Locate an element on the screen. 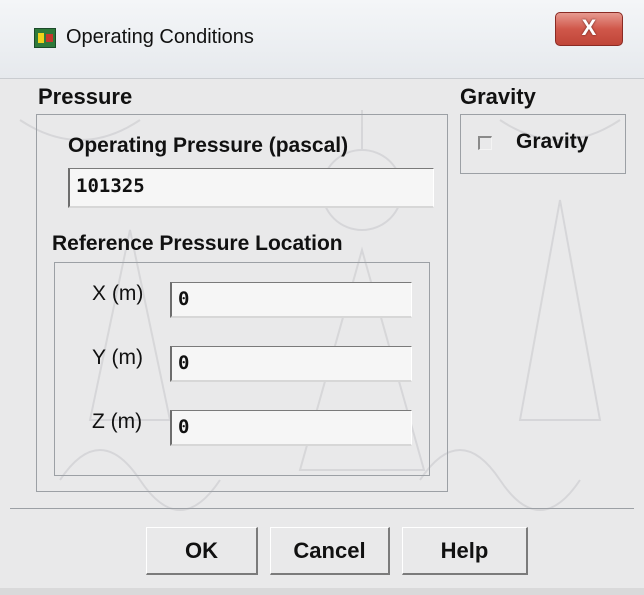  close-button: X is located at coordinates (589, 29).